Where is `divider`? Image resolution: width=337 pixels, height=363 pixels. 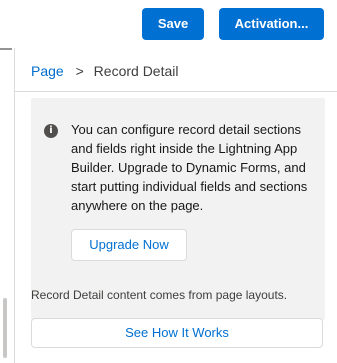 divider is located at coordinates (176, 91).